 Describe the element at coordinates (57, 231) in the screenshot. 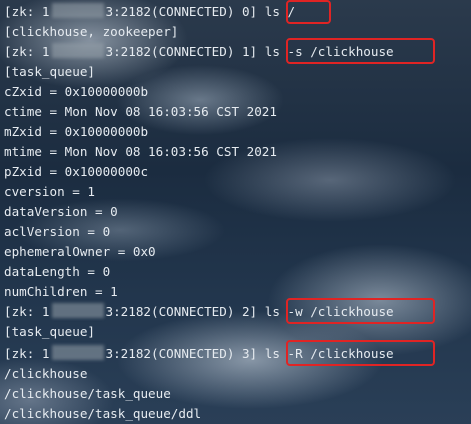

I see `output-line: aclVersion = 0` at that location.